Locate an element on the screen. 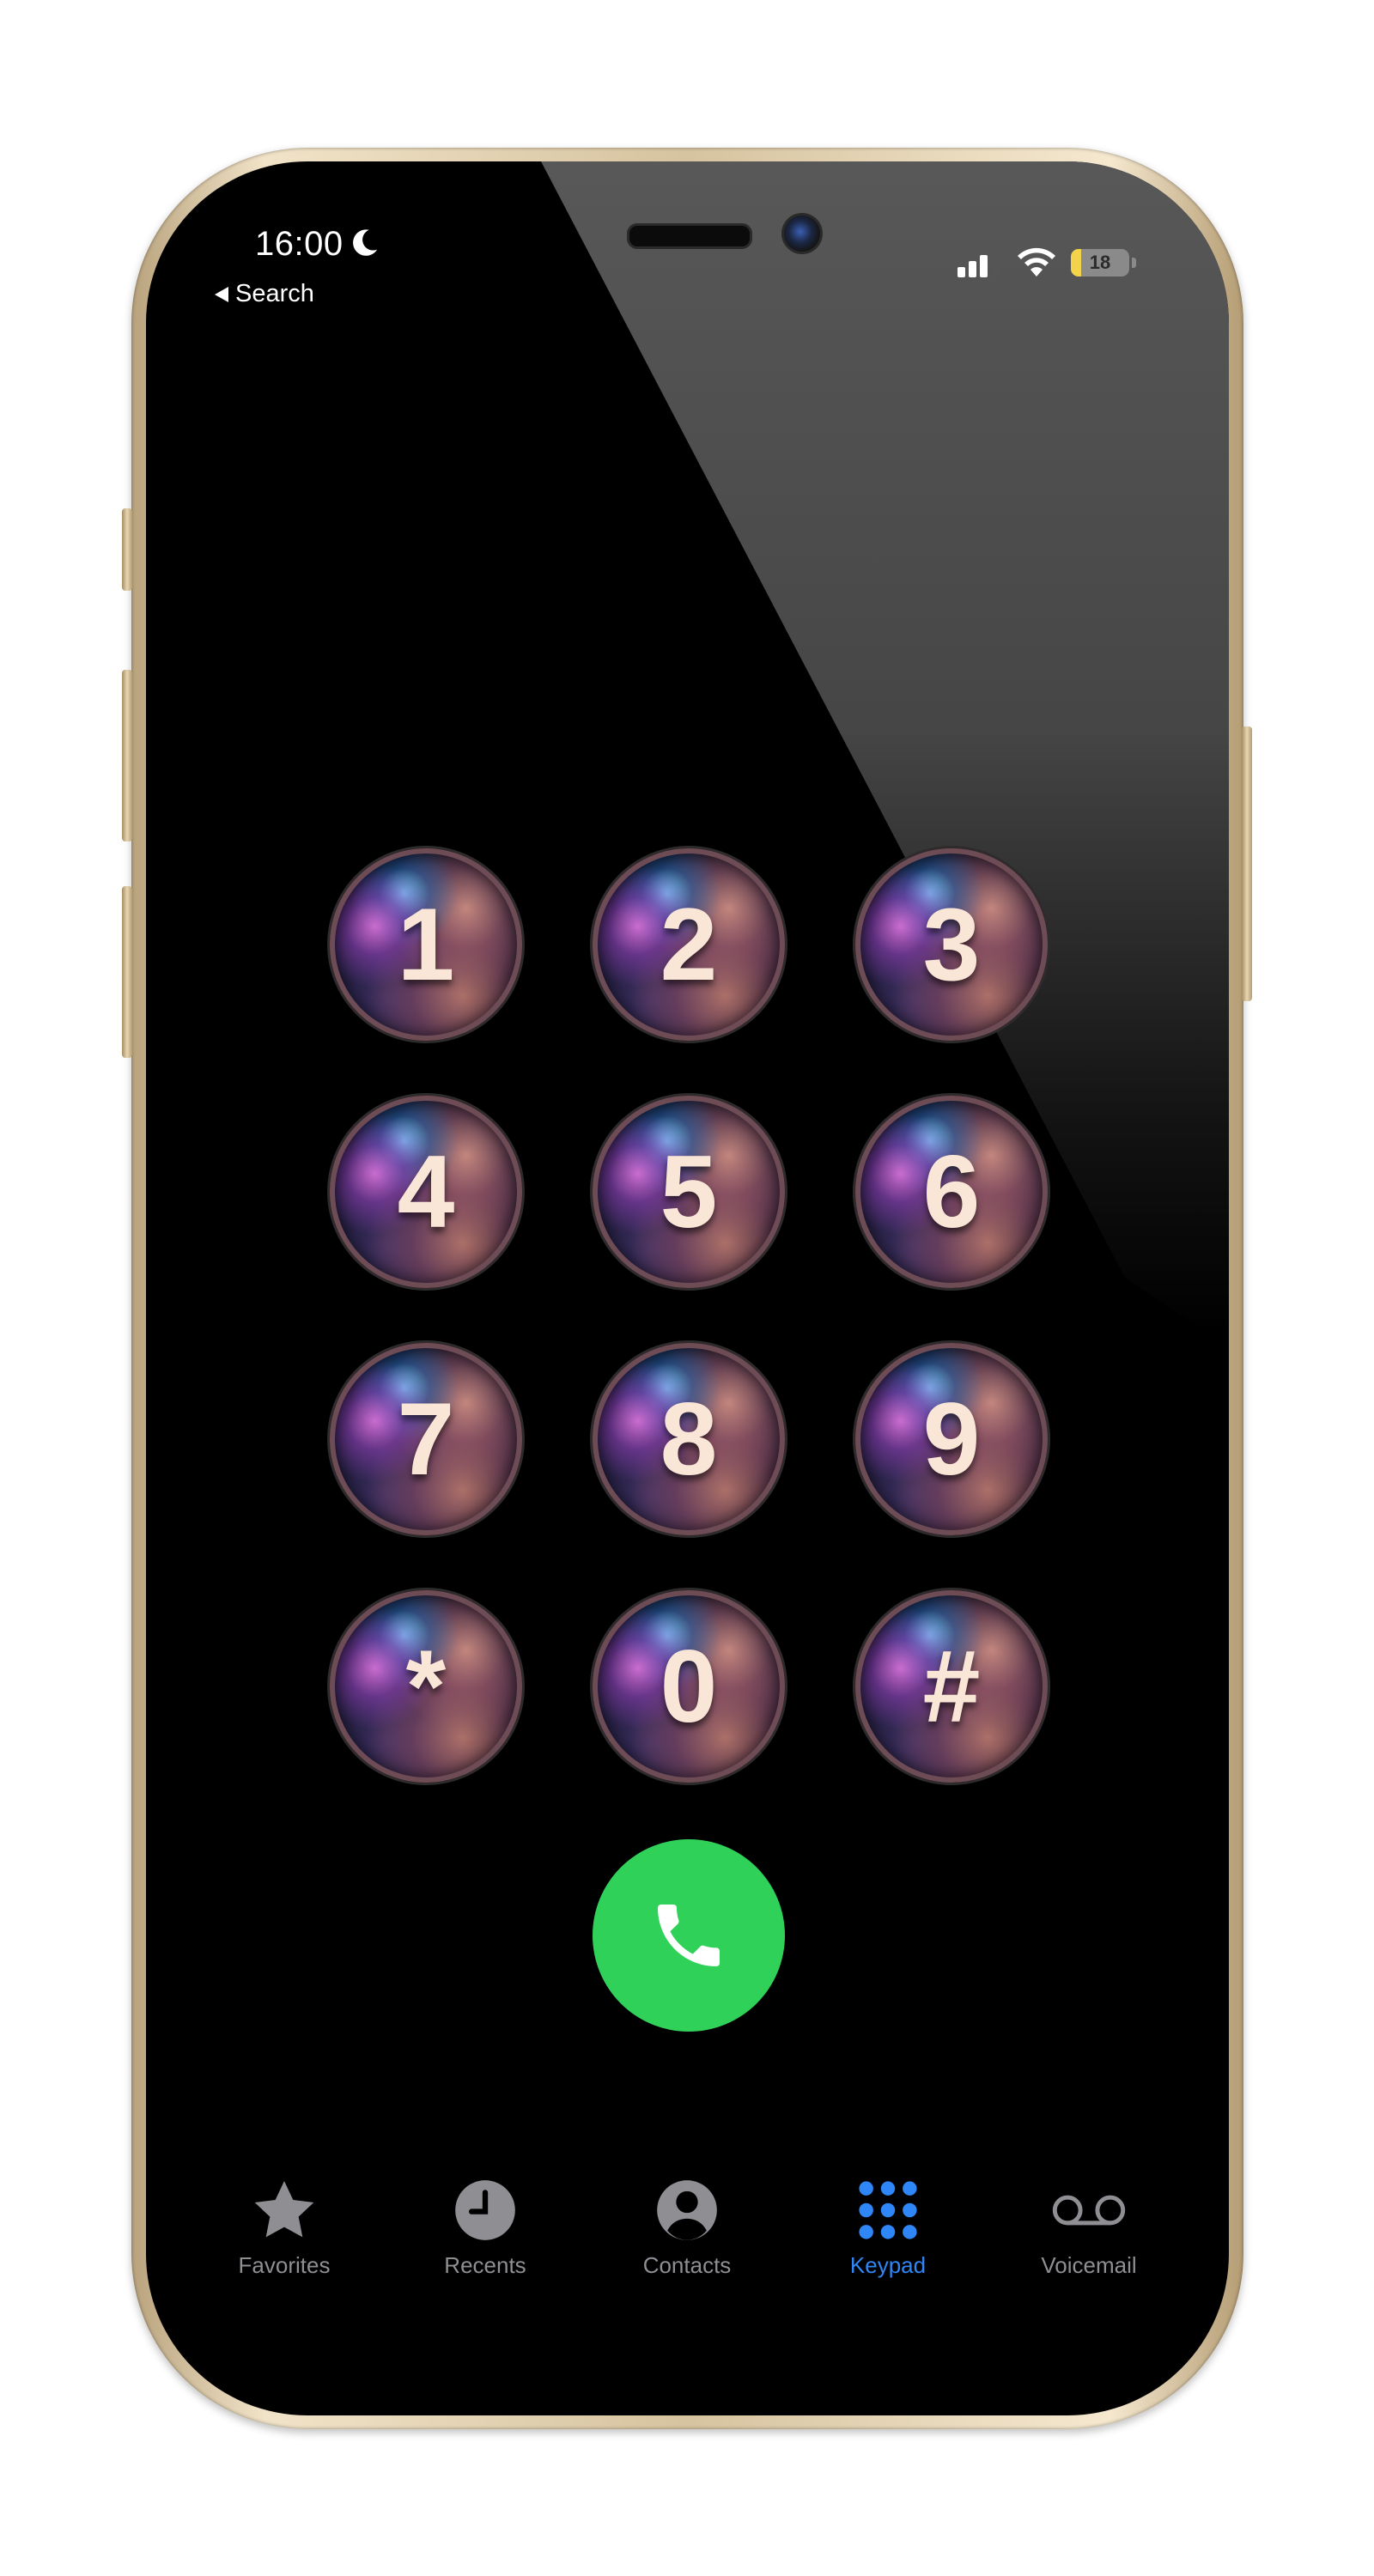 This screenshot has width=1374, height=2576. tab-keypad: Keypad is located at coordinates (888, 2226).